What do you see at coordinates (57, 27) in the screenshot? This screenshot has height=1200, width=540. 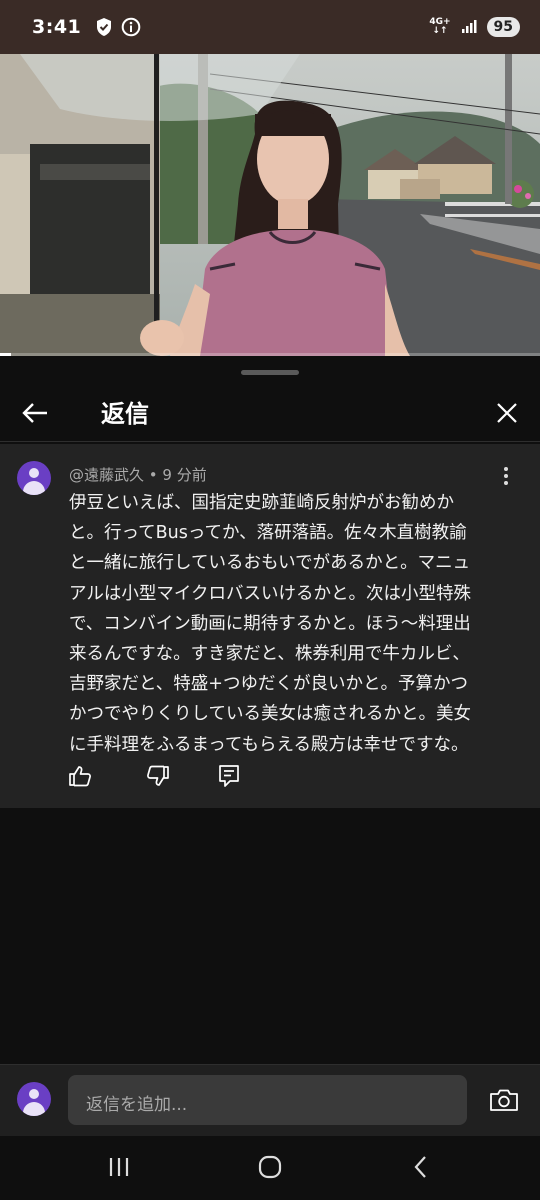 I see `status-time: 3:41` at bounding box center [57, 27].